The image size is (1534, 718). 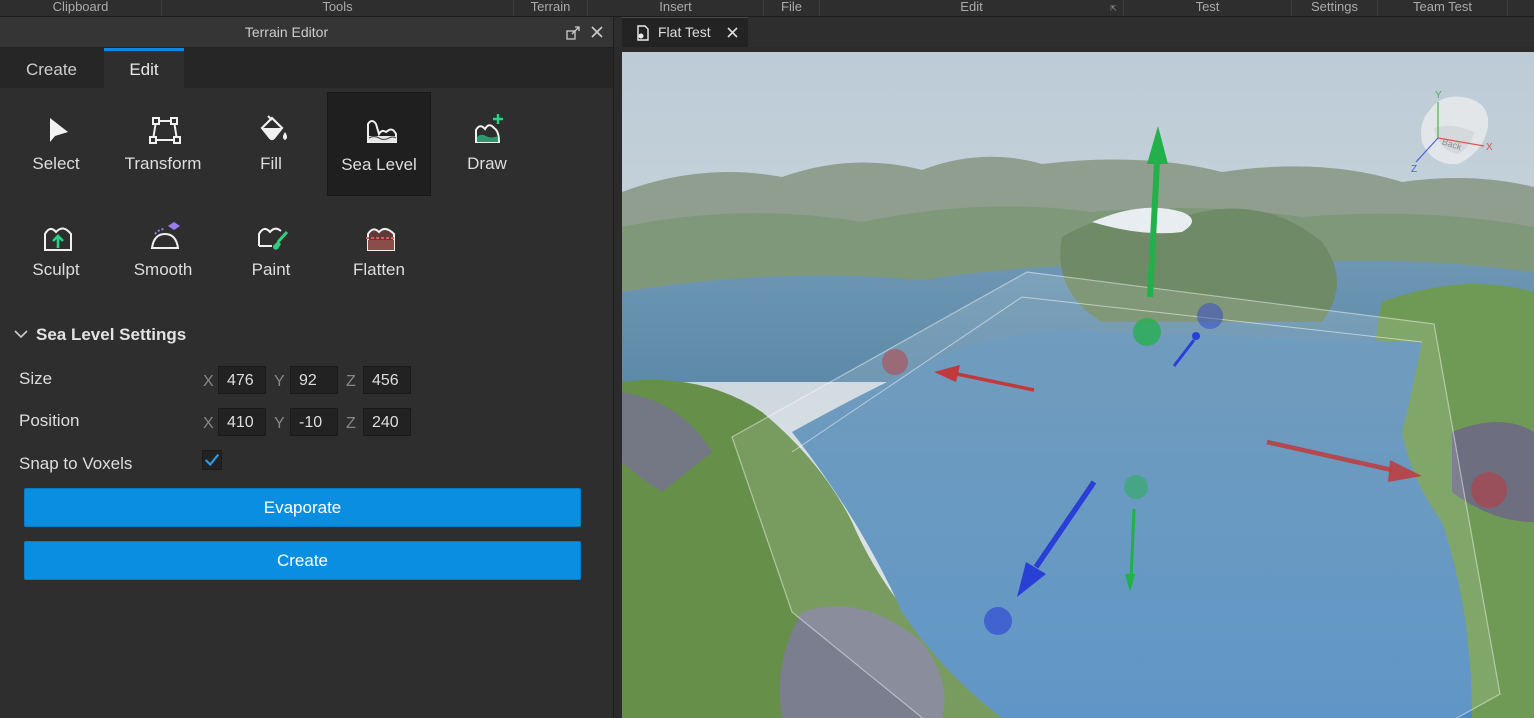 What do you see at coordinates (163, 252) in the screenshot?
I see `tool-smooth: Smooth` at bounding box center [163, 252].